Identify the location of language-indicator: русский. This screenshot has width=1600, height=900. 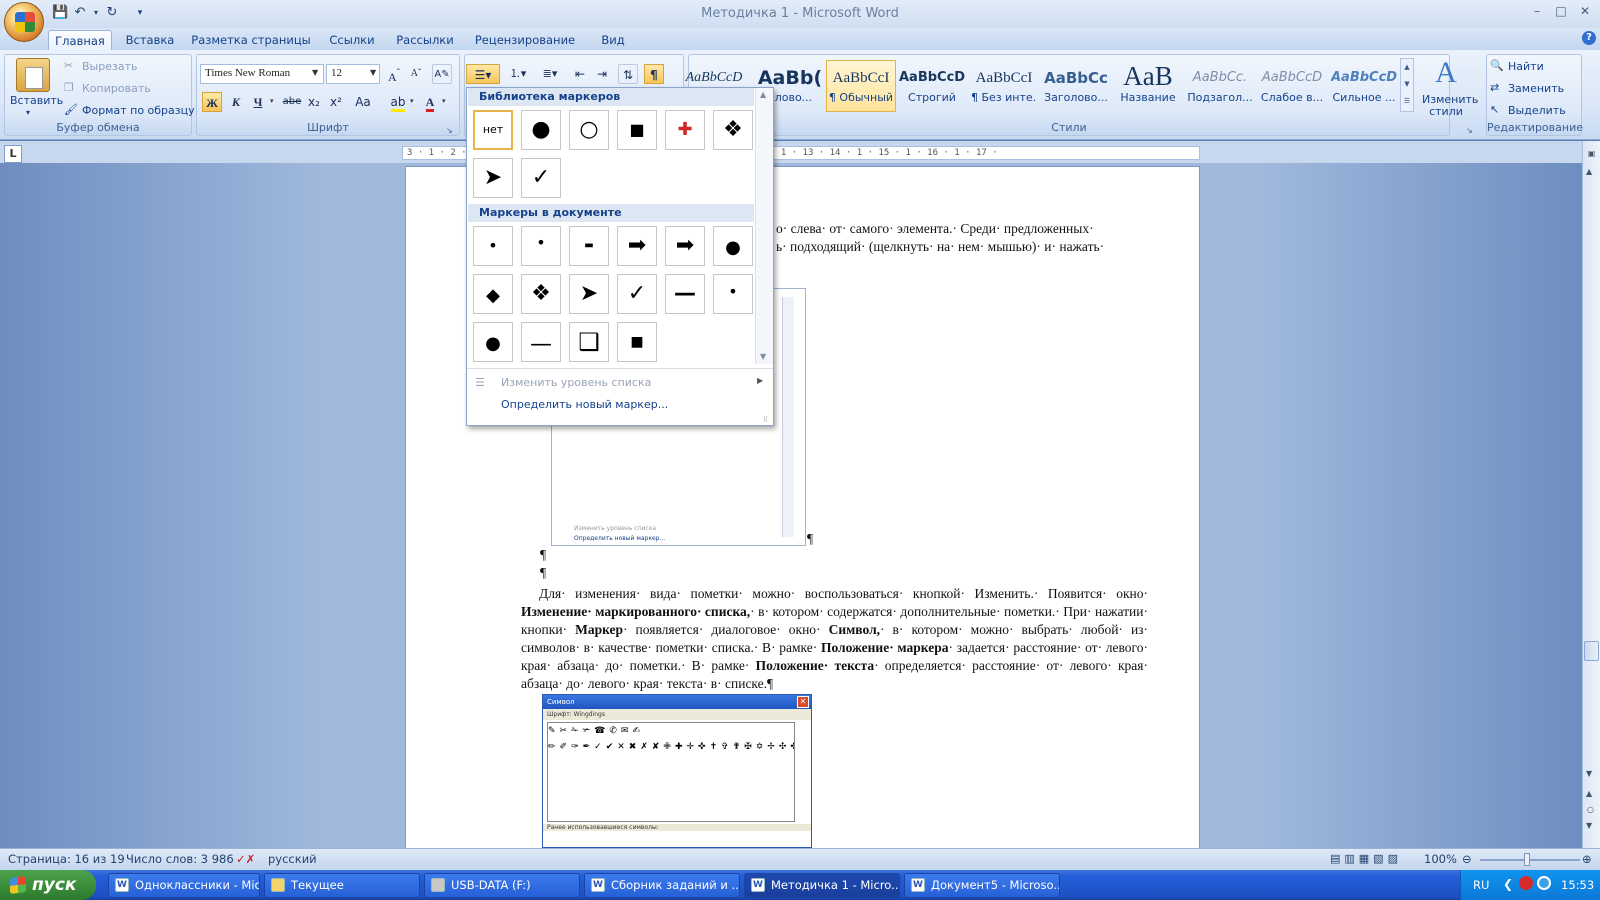
(292, 859).